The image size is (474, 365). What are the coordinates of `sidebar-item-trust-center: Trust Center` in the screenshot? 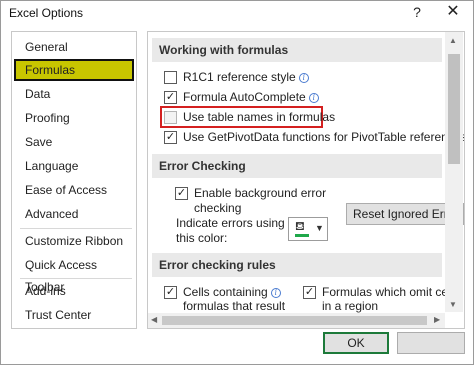 It's located at (74, 315).